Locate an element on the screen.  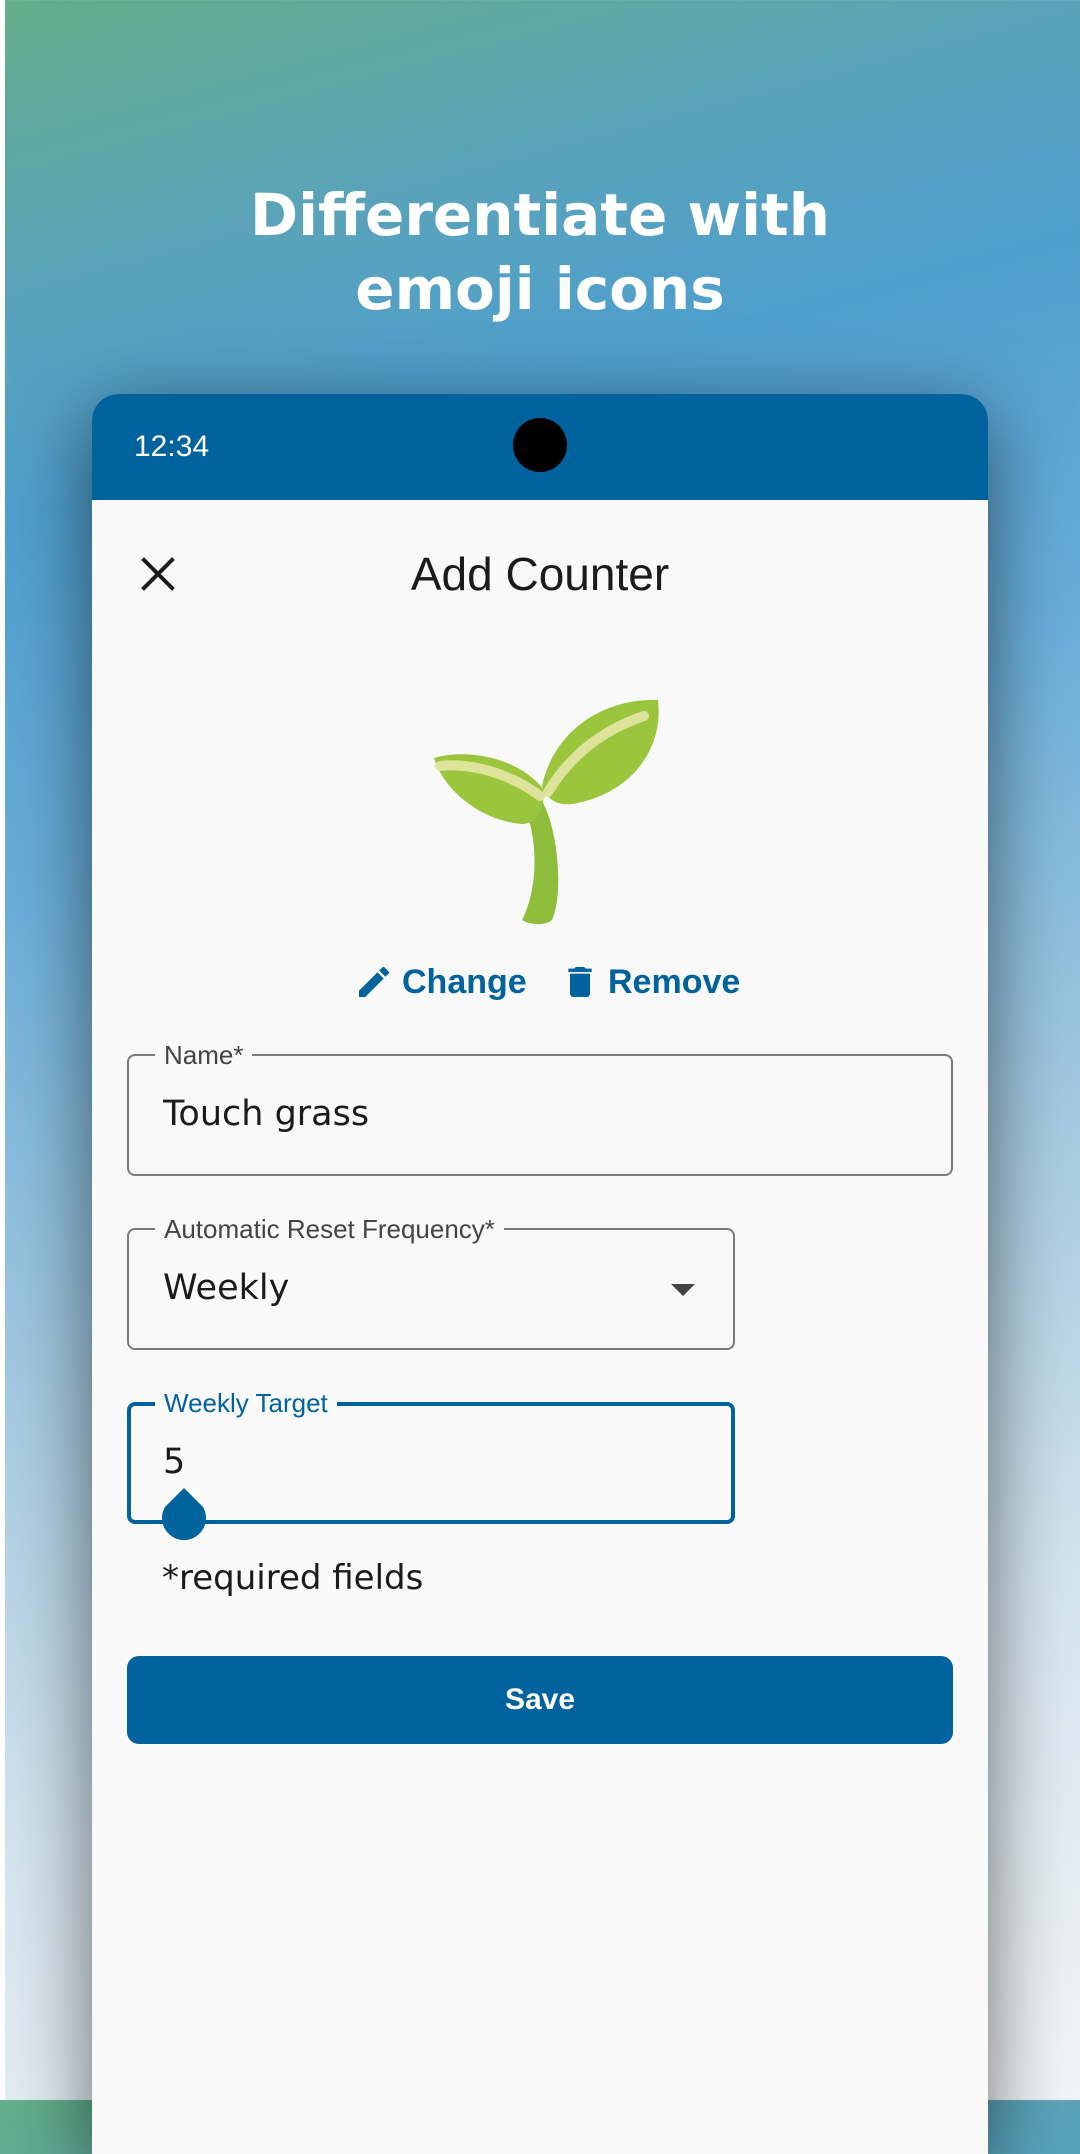
required-fields-note: *required fields is located at coordinates (293, 1578).